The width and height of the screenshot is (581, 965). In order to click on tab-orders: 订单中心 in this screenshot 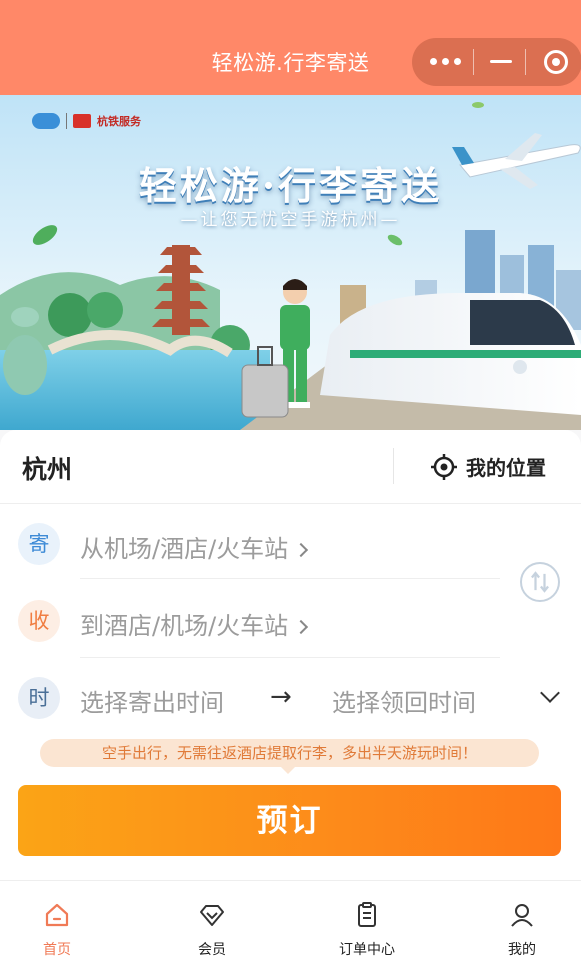, I will do `click(367, 923)`.